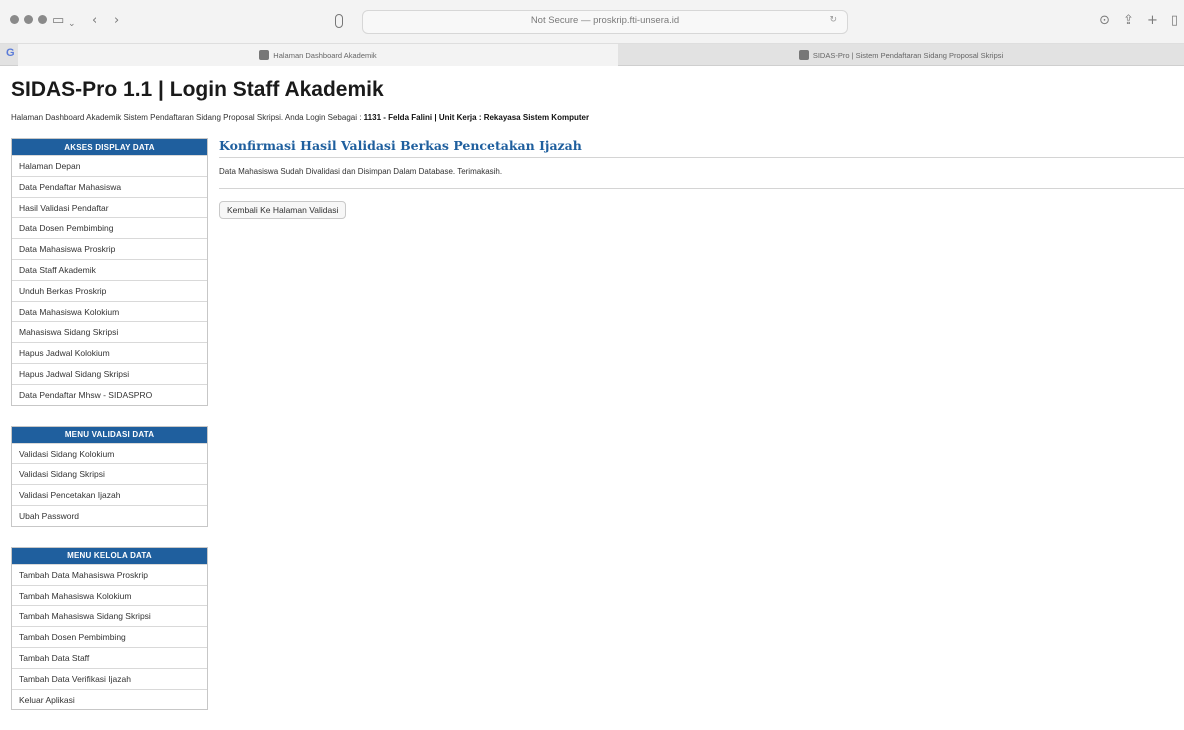 The width and height of the screenshot is (1184, 730). I want to click on sidebar-item-data-pendaftar: Data Pendaftar Mahasiswa, so click(109, 186).